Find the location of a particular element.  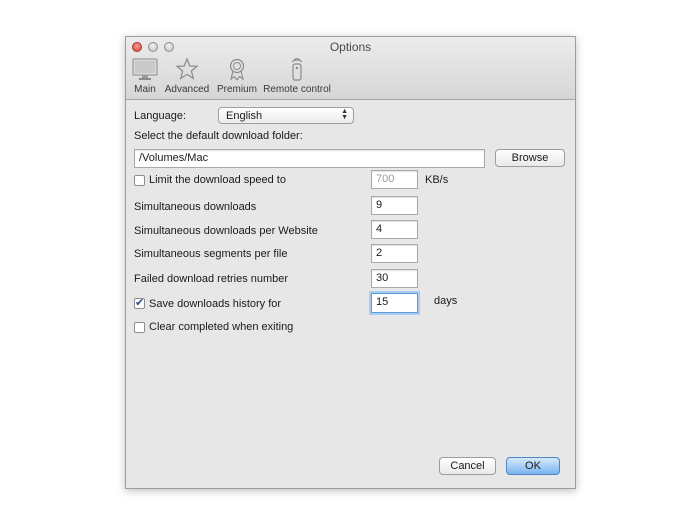

save-history-checkbox is located at coordinates (139, 302).